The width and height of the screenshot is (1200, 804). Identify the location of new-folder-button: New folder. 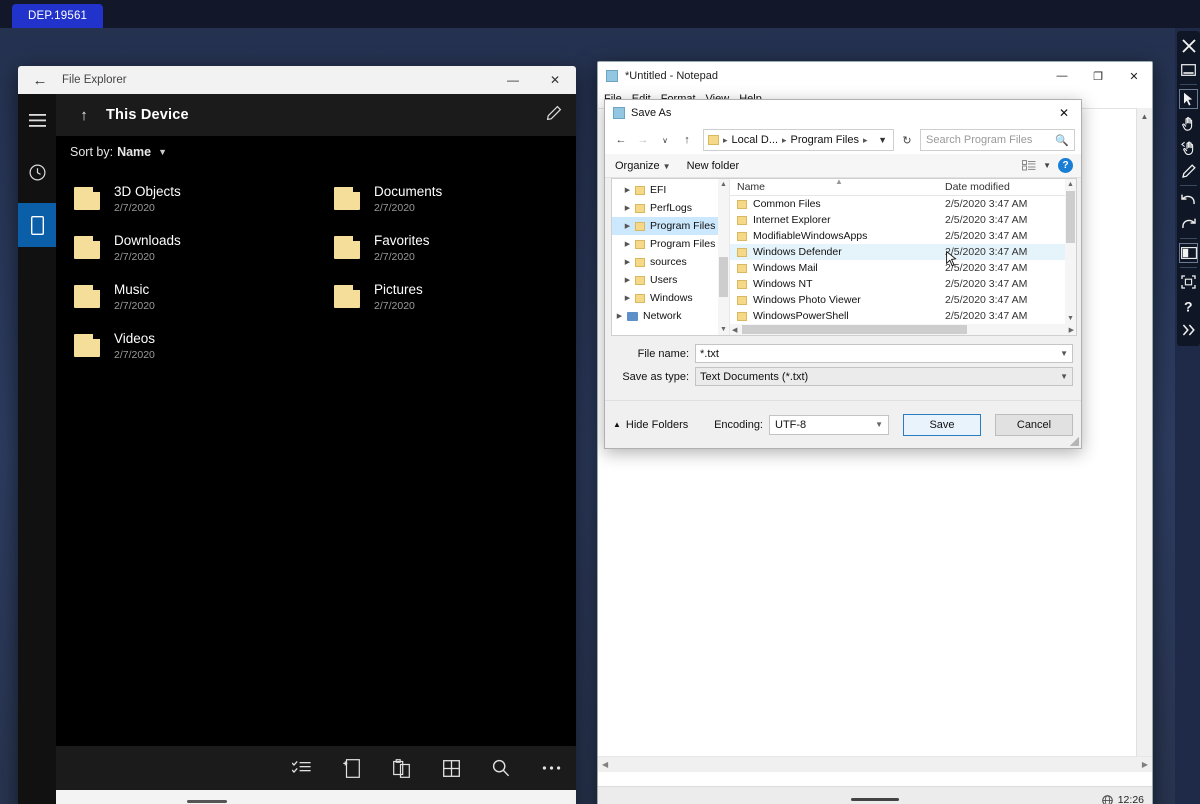
(713, 166).